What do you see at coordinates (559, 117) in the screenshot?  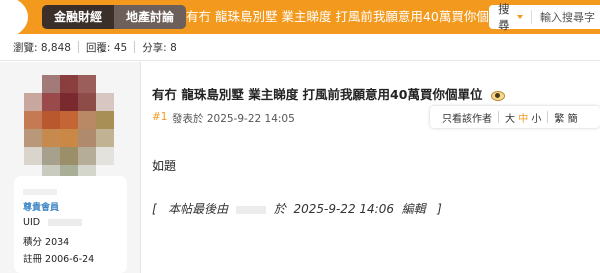 I see `traditional-chinese-toggle: 繁` at bounding box center [559, 117].